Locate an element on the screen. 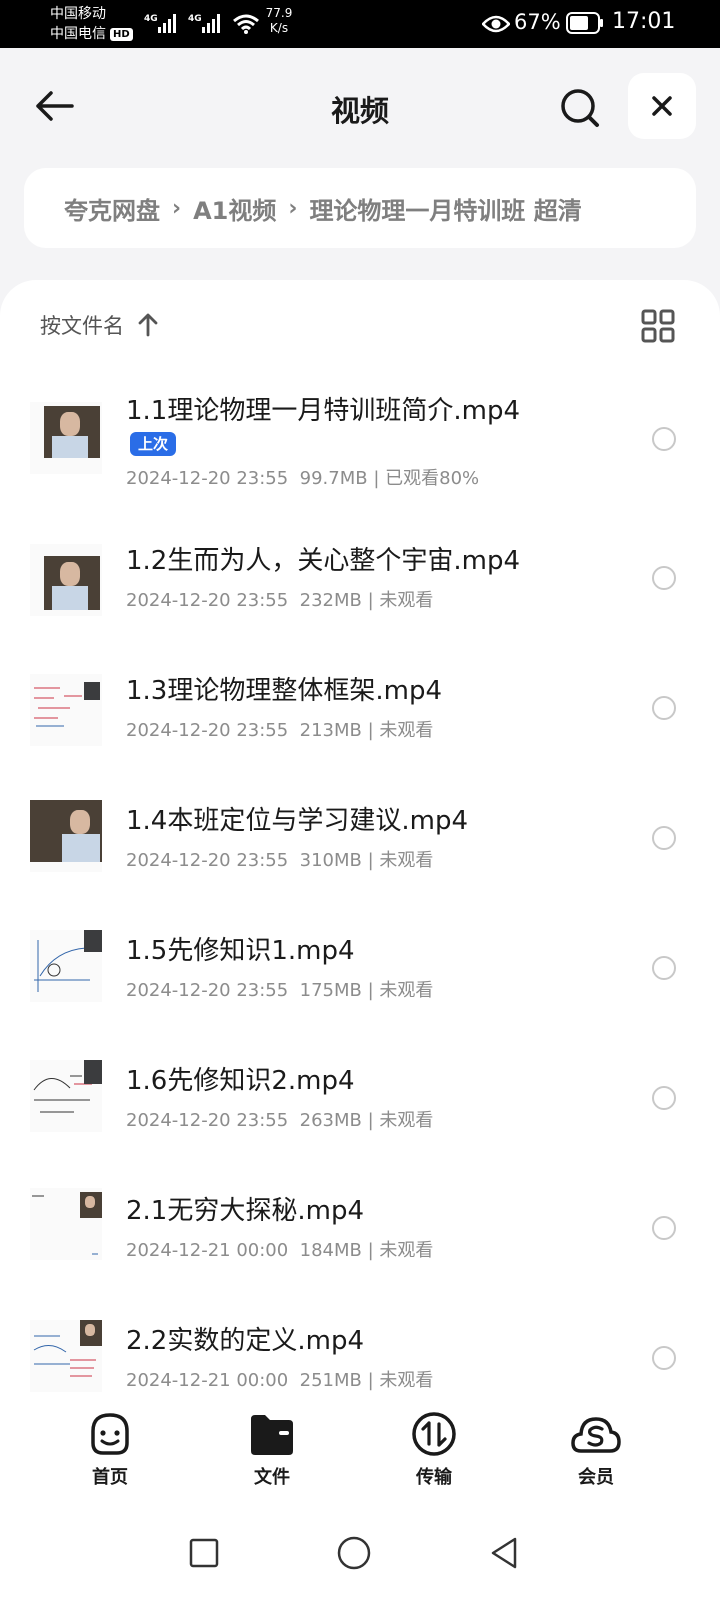 The width and height of the screenshot is (720, 1600). signal-icon: 4G is located at coordinates (204, 23).